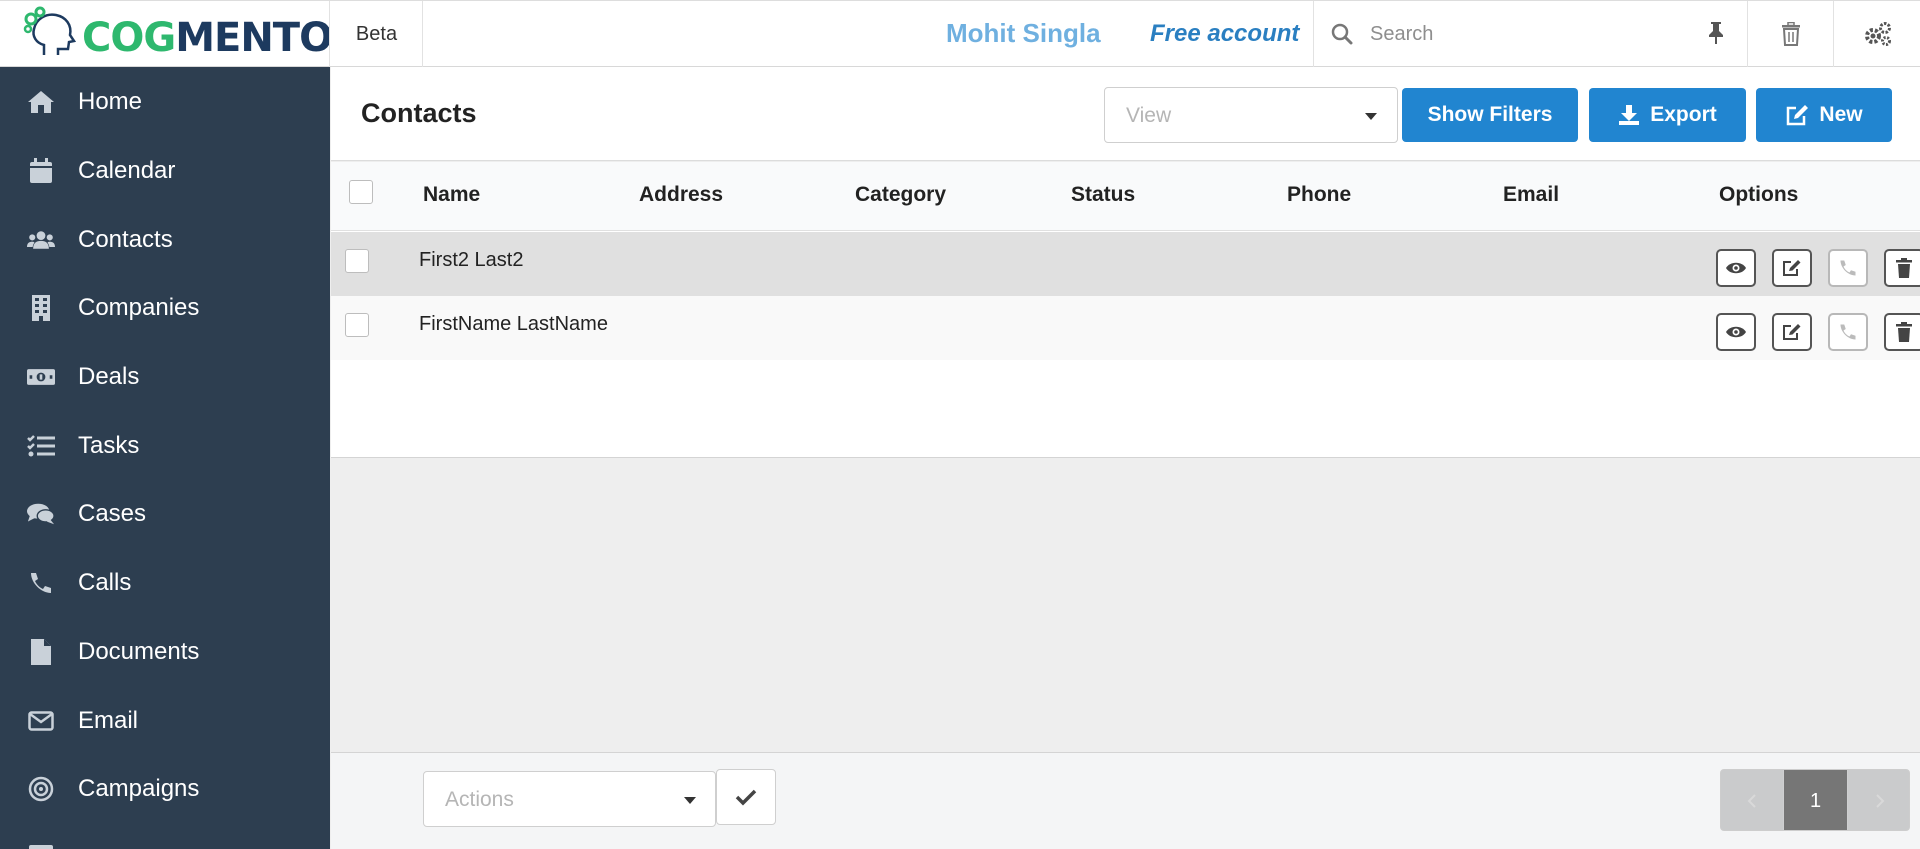 The image size is (1920, 849). Describe the element at coordinates (471, 260) in the screenshot. I see `contact-name-link: First2 Last2` at that location.